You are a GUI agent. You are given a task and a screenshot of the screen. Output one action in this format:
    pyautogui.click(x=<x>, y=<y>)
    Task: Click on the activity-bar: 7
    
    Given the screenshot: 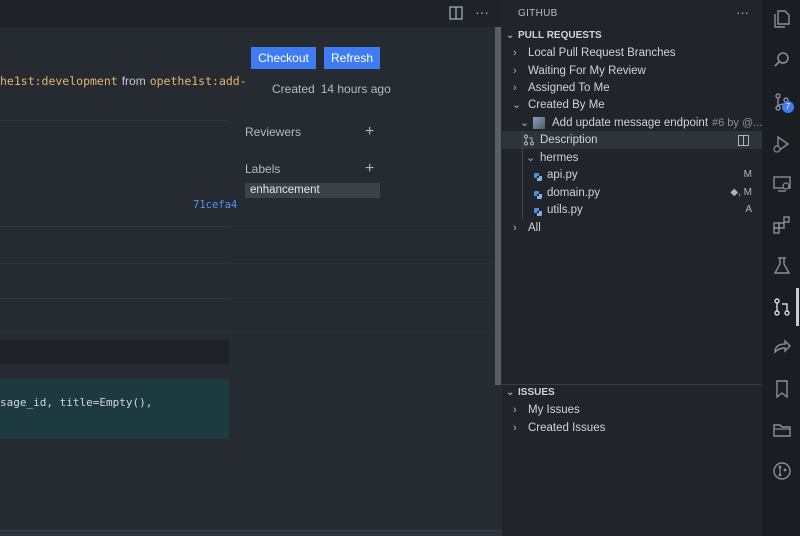 What is the action you would take?
    pyautogui.click(x=781, y=268)
    